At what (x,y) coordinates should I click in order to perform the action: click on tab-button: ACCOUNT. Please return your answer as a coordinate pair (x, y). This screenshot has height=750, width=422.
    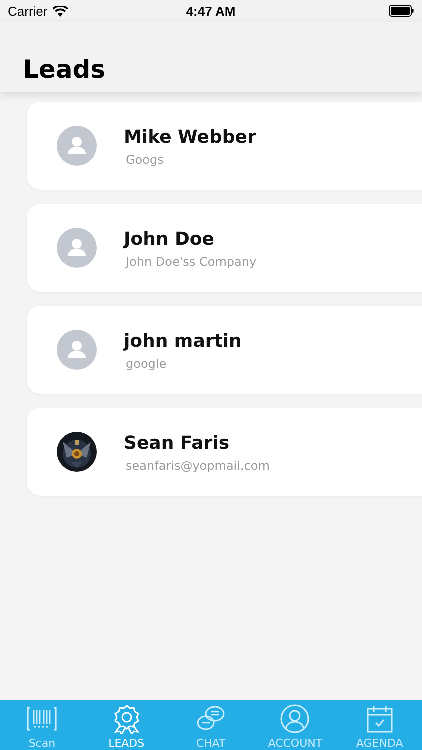
    Looking at the image, I should click on (295, 725).